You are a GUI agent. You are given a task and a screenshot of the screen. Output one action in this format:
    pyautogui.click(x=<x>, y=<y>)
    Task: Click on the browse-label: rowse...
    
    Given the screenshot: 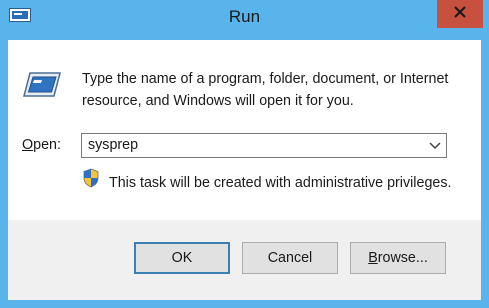 What is the action you would take?
    pyautogui.click(x=402, y=258)
    